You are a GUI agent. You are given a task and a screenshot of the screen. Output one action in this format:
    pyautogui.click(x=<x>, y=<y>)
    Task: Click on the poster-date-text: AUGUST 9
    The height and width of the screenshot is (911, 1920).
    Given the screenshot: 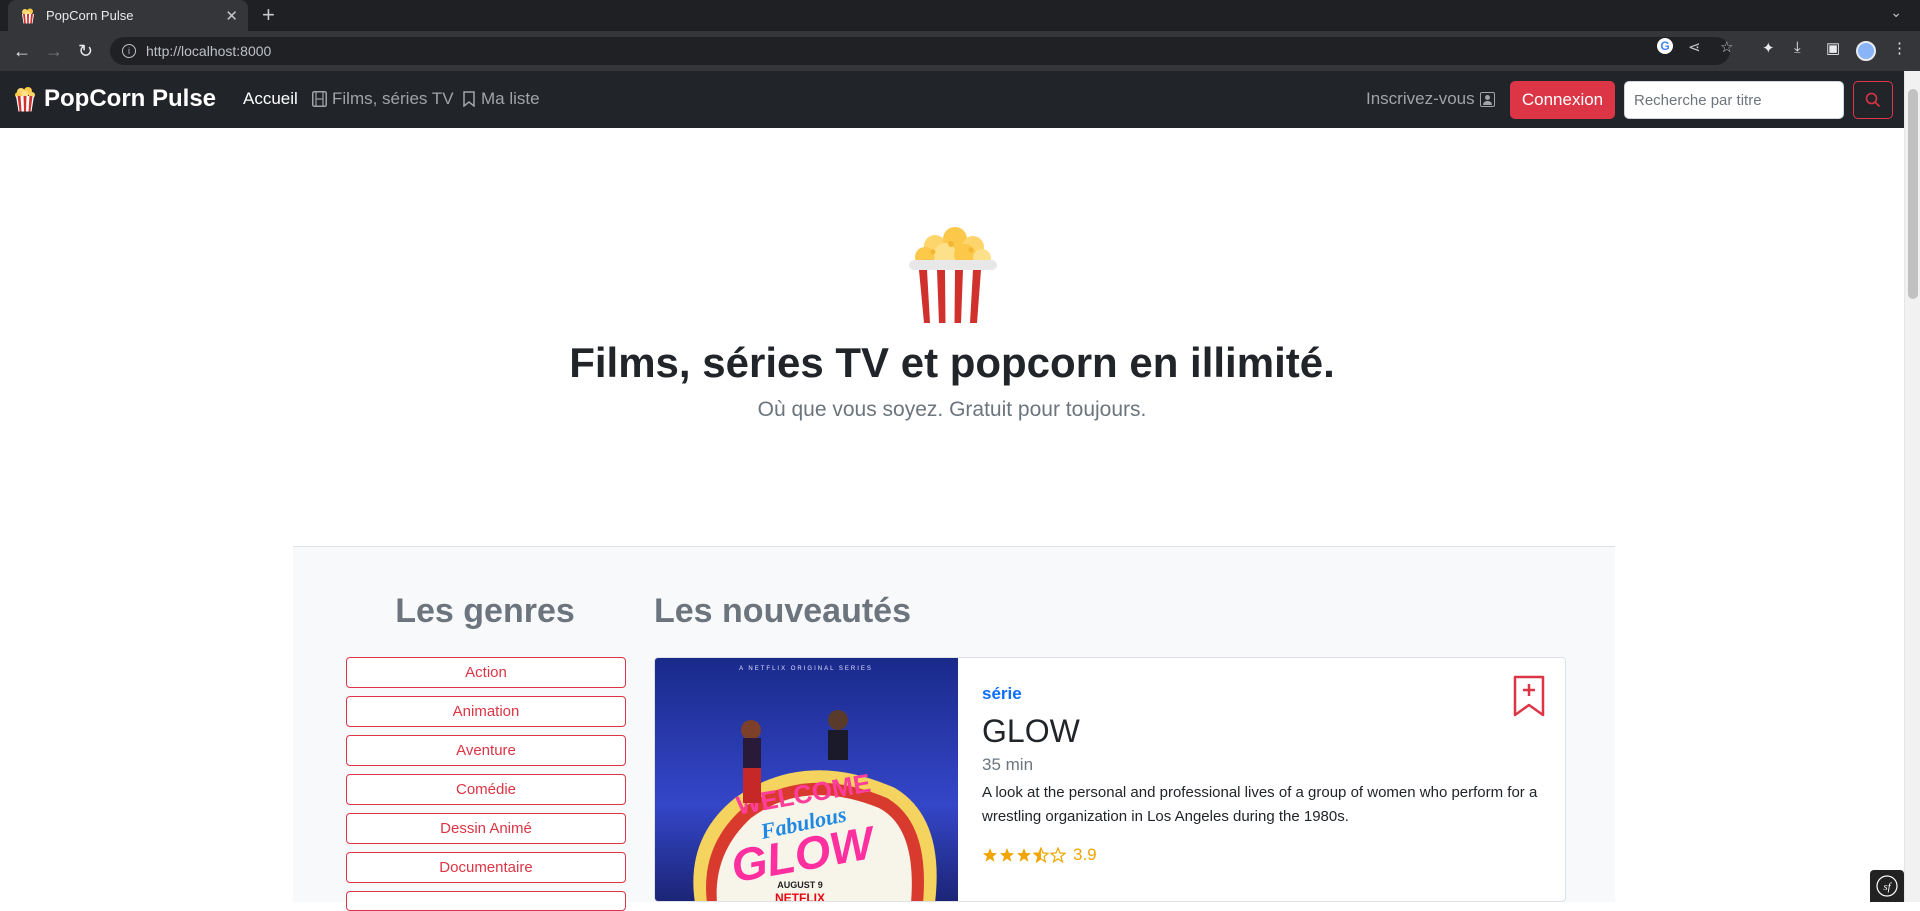 What is the action you would take?
    pyautogui.click(x=800, y=885)
    